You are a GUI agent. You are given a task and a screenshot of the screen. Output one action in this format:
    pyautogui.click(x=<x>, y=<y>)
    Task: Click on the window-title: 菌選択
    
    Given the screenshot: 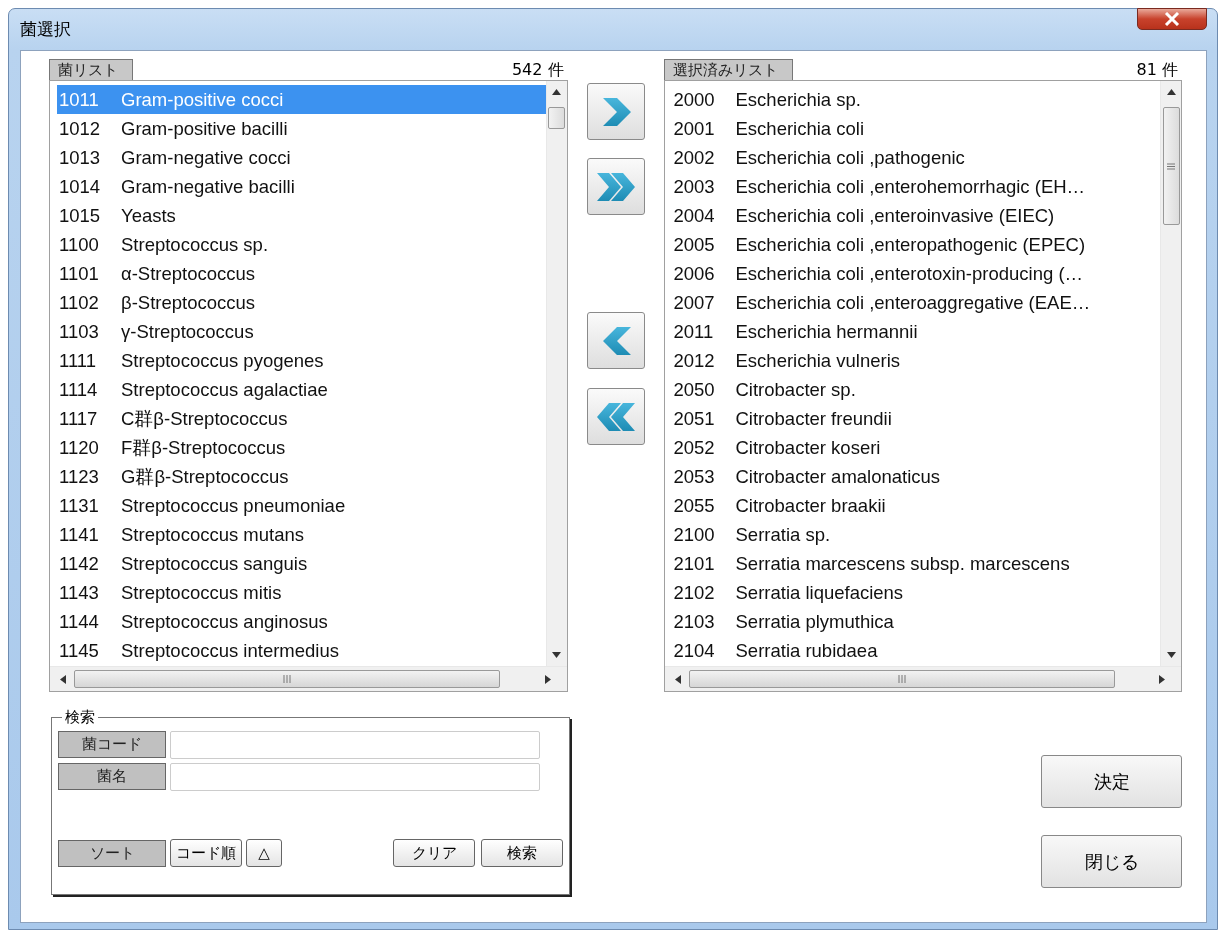 What is the action you would take?
    pyautogui.click(x=45, y=29)
    